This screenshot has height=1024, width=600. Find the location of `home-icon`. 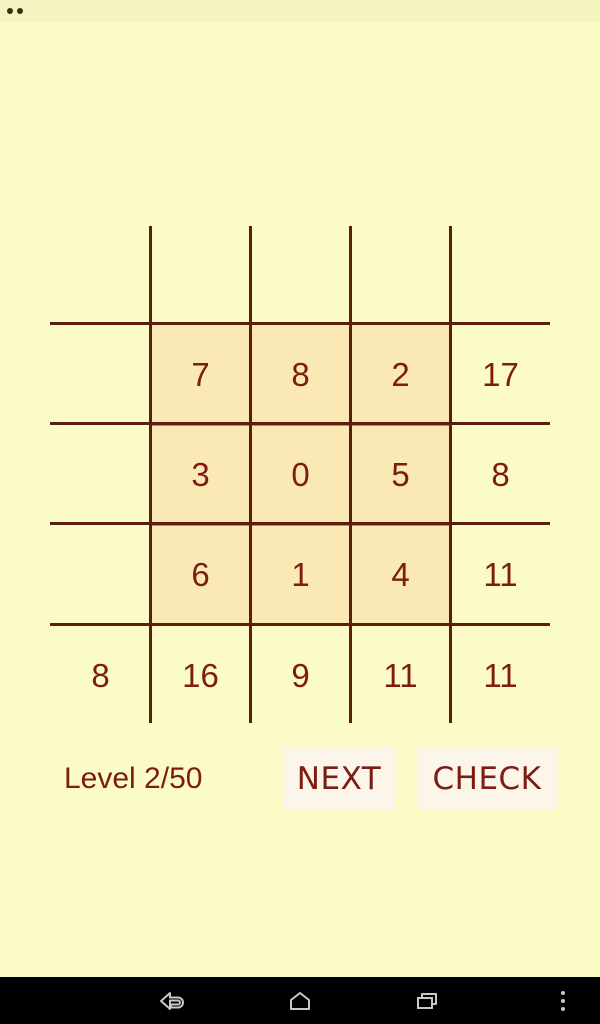

home-icon is located at coordinates (300, 1000).